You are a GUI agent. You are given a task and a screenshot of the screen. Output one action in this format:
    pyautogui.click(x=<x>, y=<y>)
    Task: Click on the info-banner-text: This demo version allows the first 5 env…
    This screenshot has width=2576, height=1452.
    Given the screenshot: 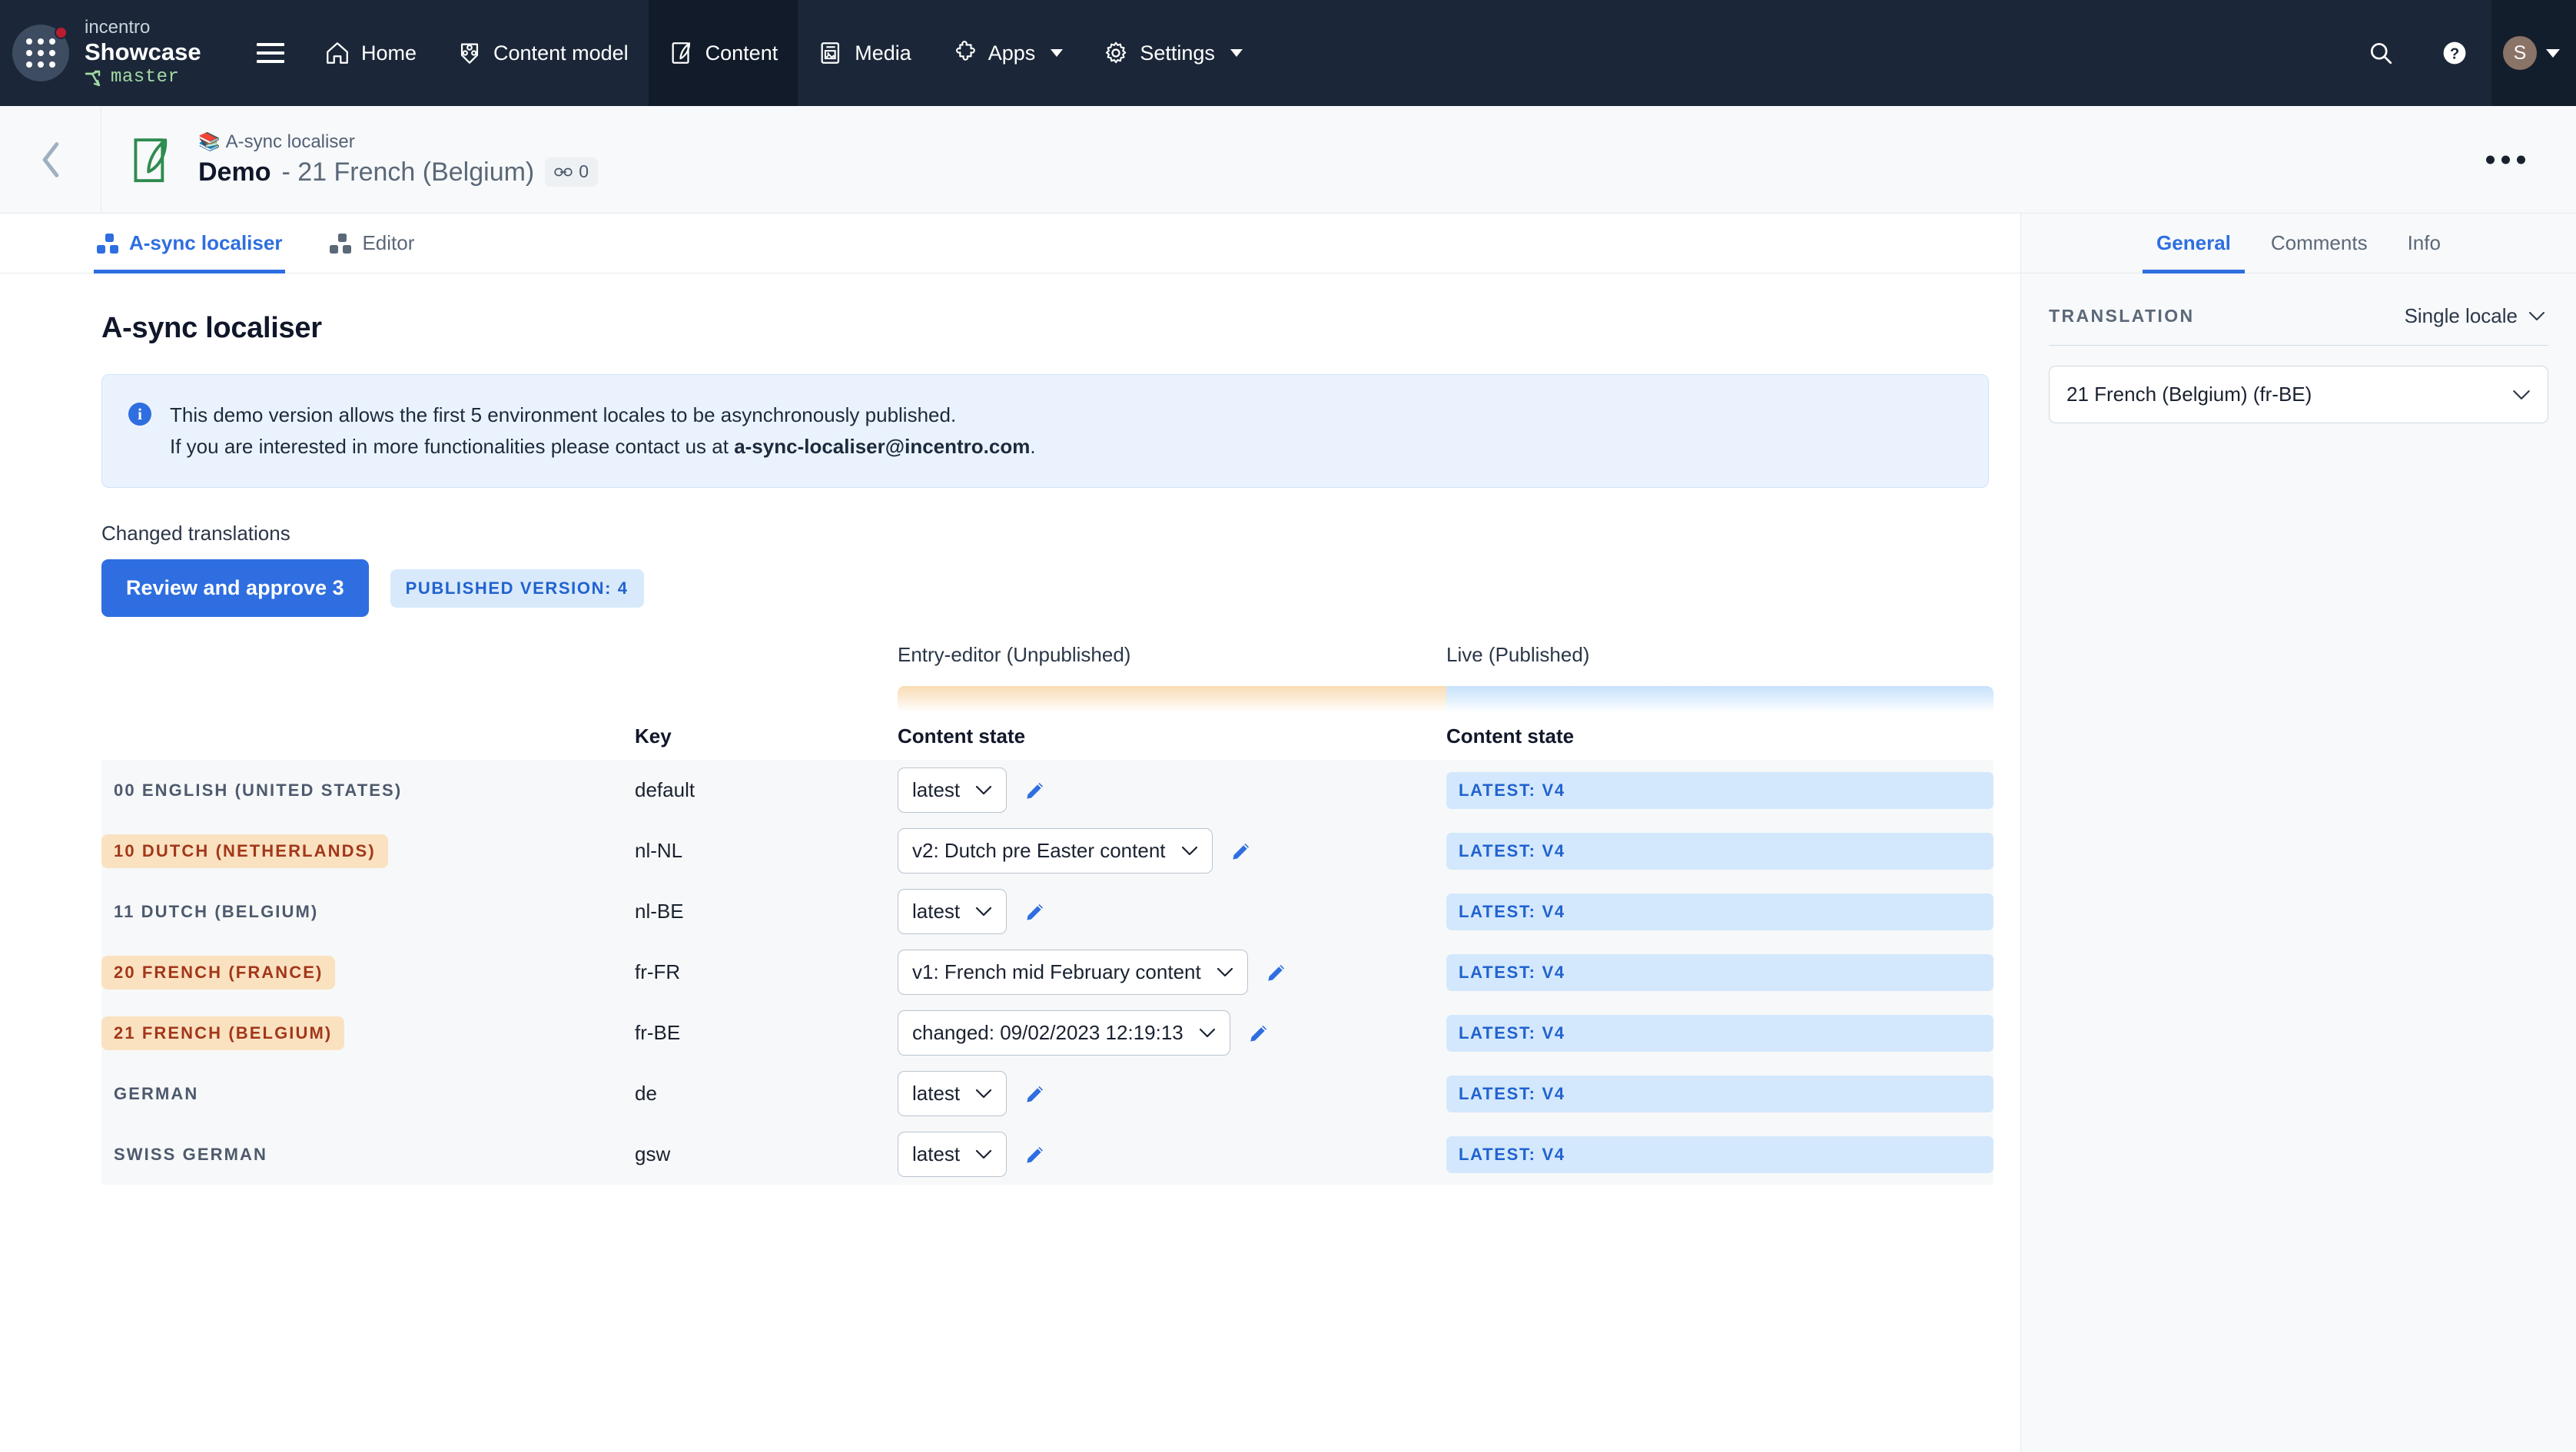 What is the action you would take?
    pyautogui.click(x=603, y=430)
    